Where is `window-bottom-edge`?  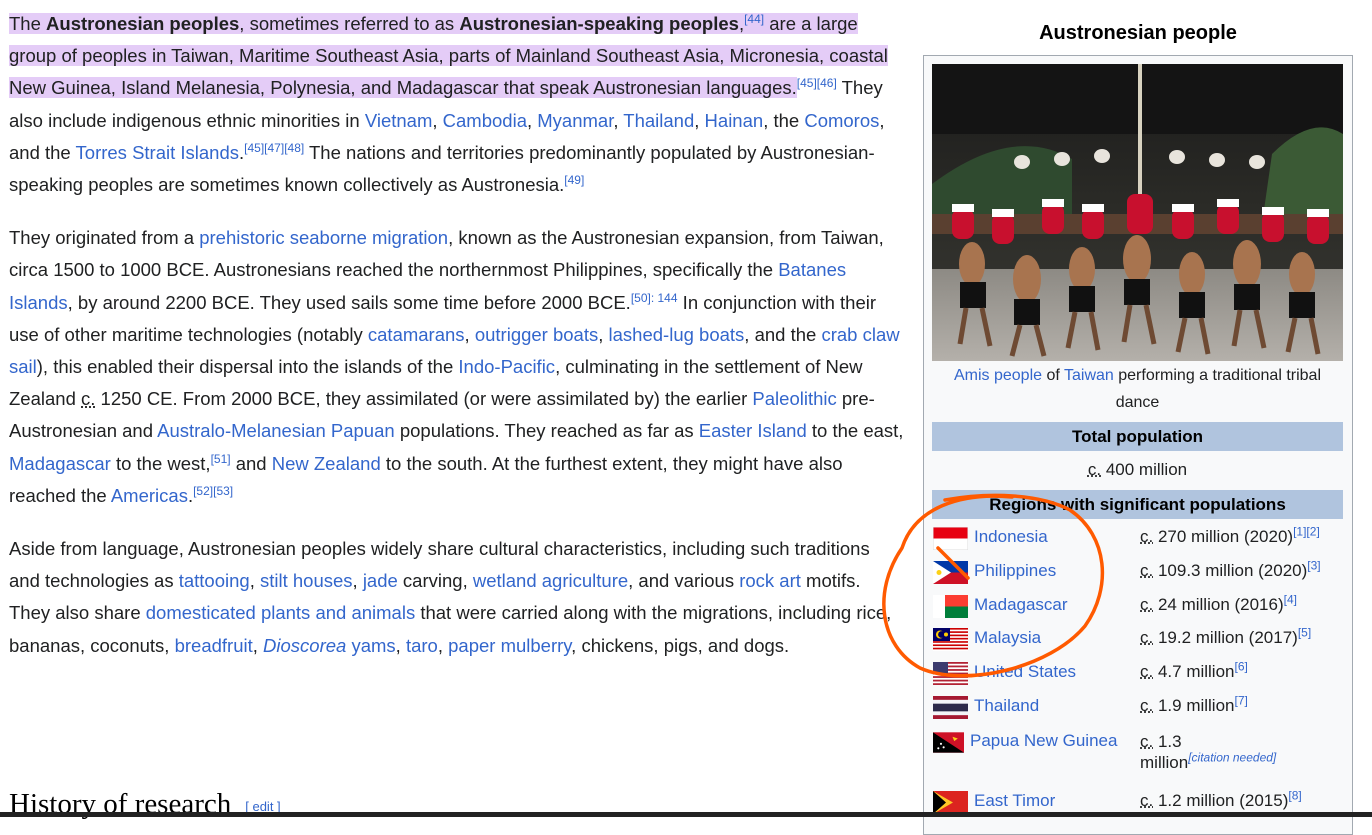 window-bottom-edge is located at coordinates (686, 814).